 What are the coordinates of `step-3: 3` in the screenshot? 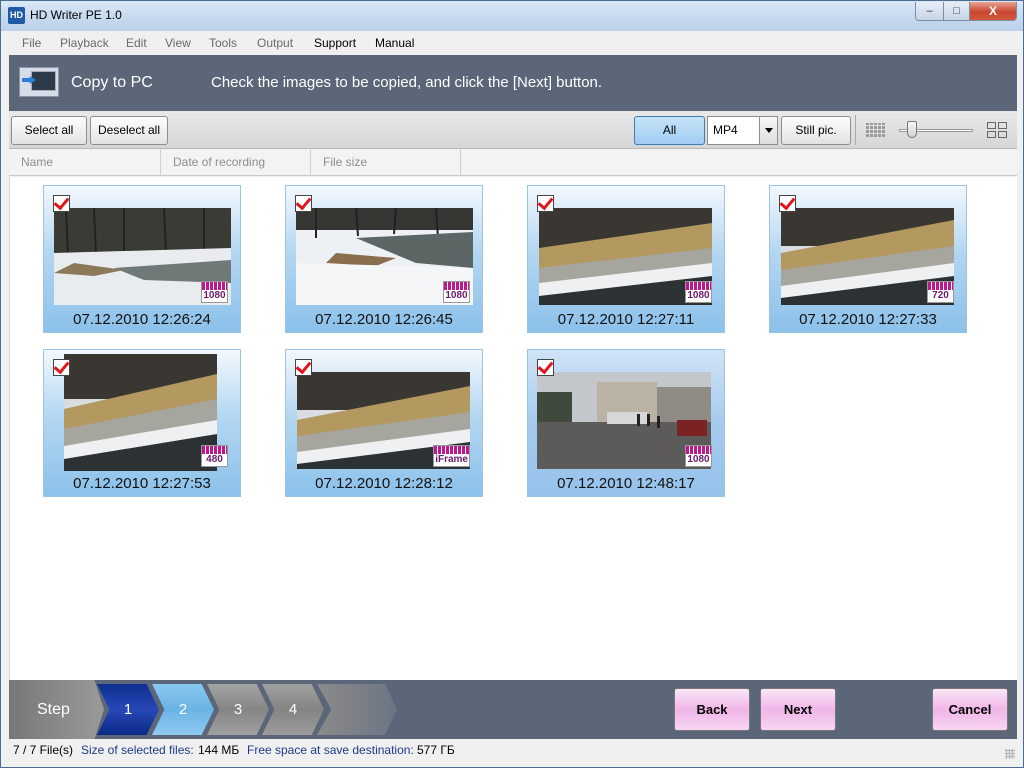 It's located at (238, 709).